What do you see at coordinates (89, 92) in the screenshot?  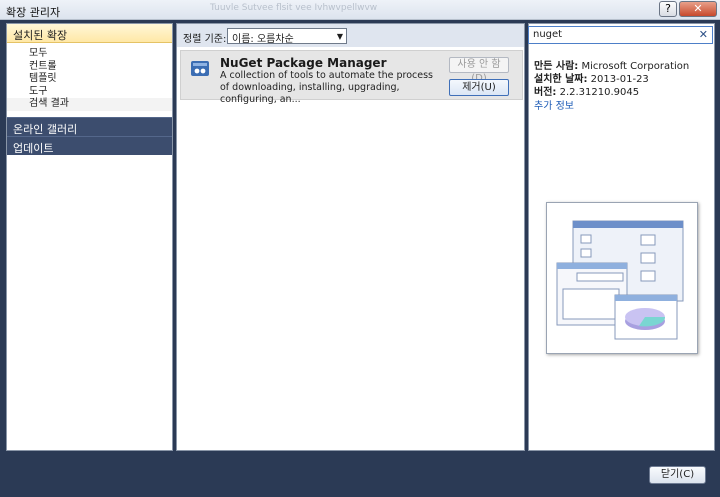 I see `tree-item-tools: 도구` at bounding box center [89, 92].